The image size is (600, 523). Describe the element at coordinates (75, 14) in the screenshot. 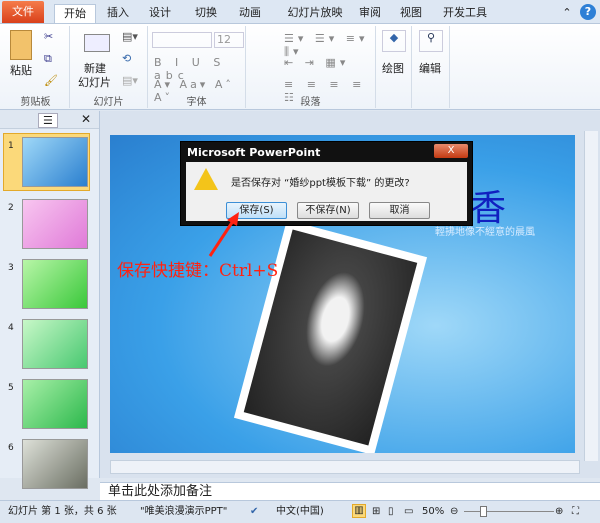

I see `tab-home: 开始` at that location.